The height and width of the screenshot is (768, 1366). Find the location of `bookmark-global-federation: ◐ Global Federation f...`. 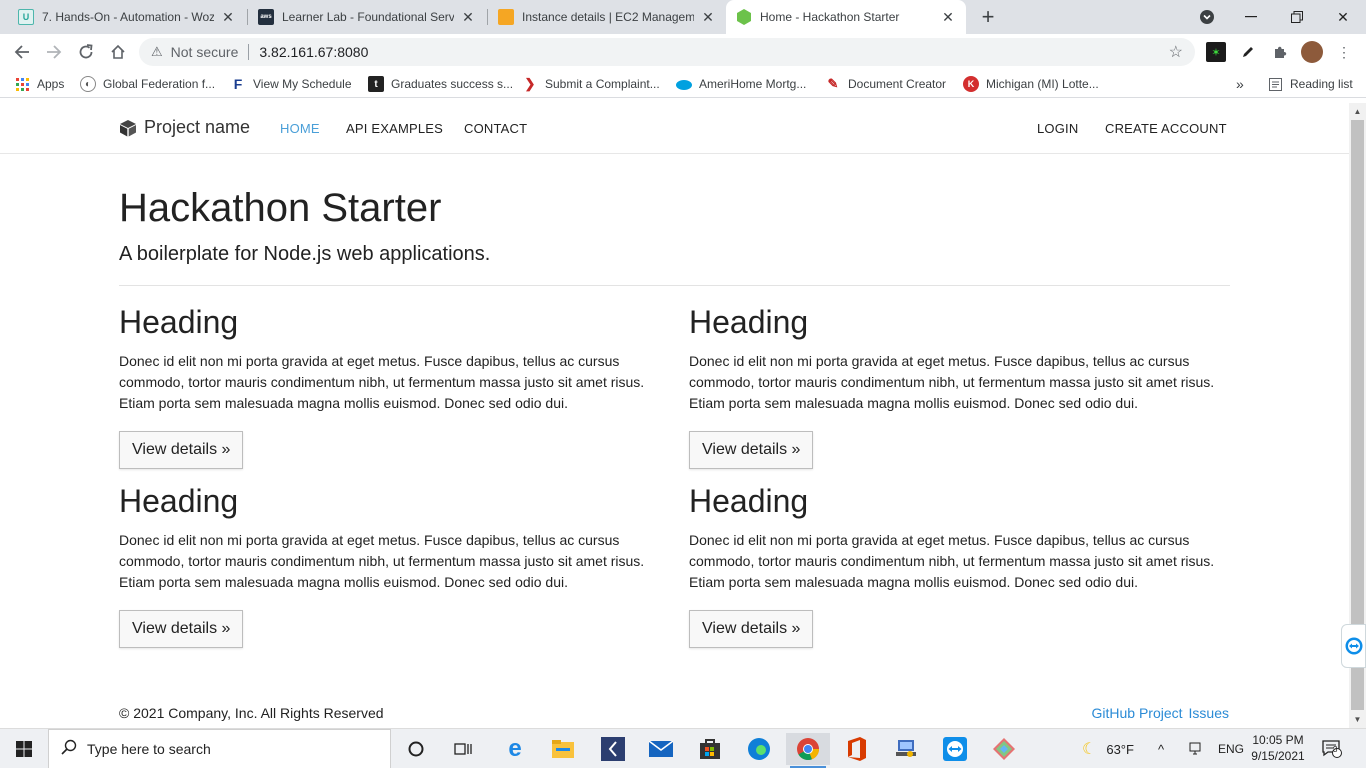

bookmark-global-federation: ◐ Global Federation f... is located at coordinates (147, 84).